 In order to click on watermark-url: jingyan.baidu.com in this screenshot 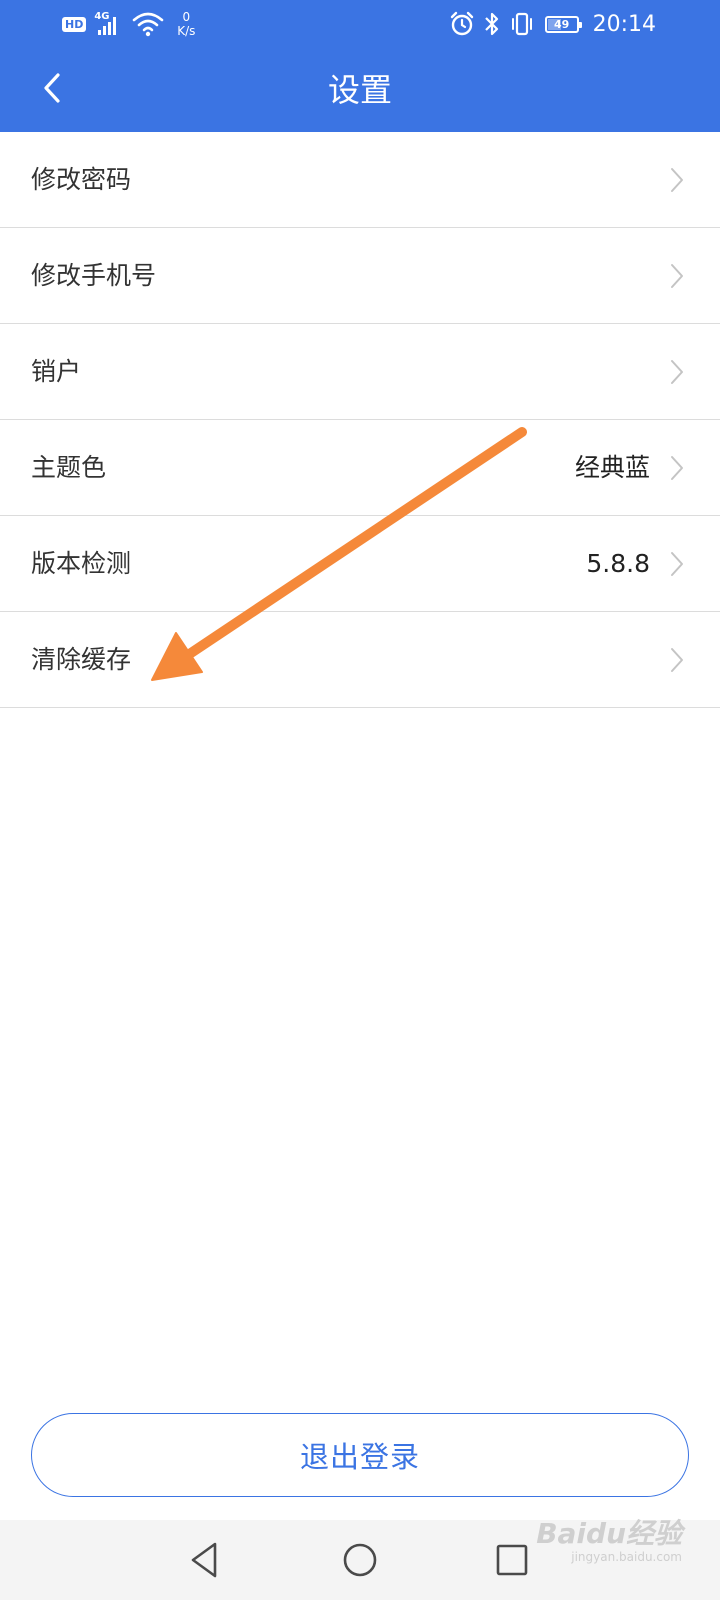, I will do `click(626, 1557)`.